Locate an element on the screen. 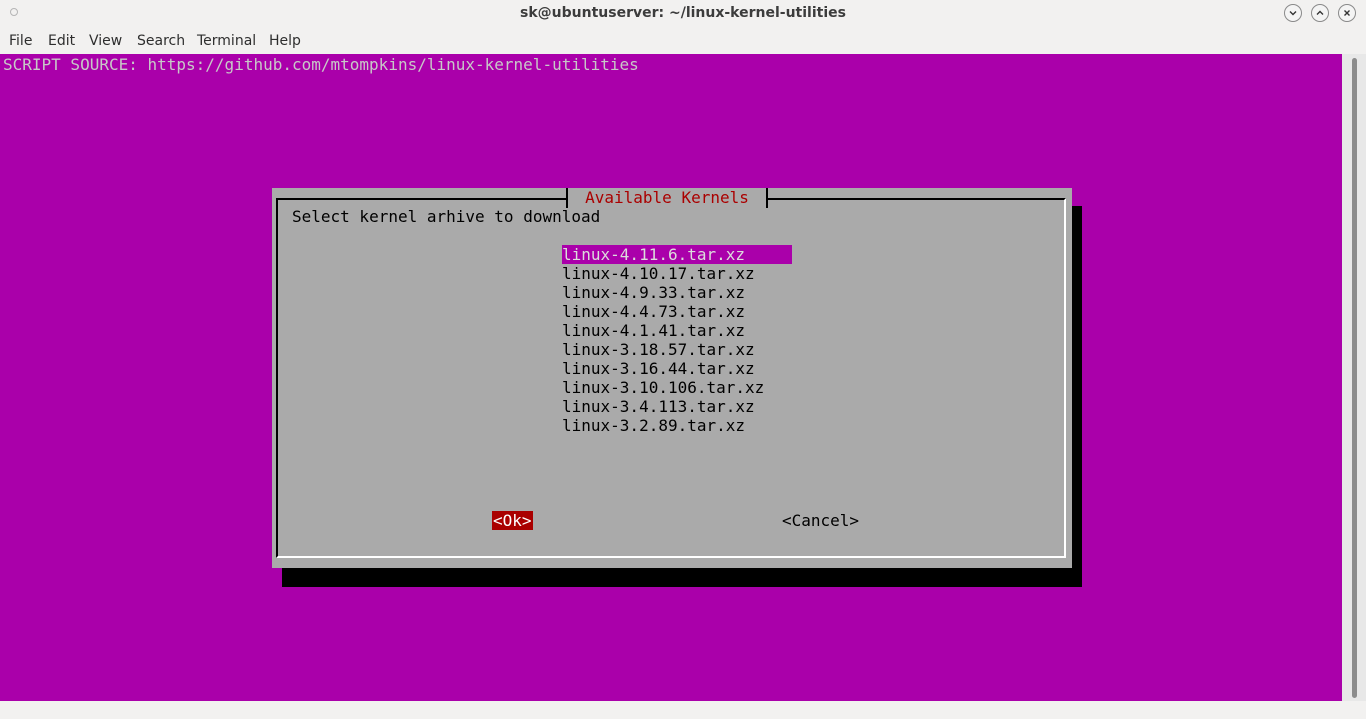  kernel-item: linux-3.2.89.tar.xz is located at coordinates (677, 425).